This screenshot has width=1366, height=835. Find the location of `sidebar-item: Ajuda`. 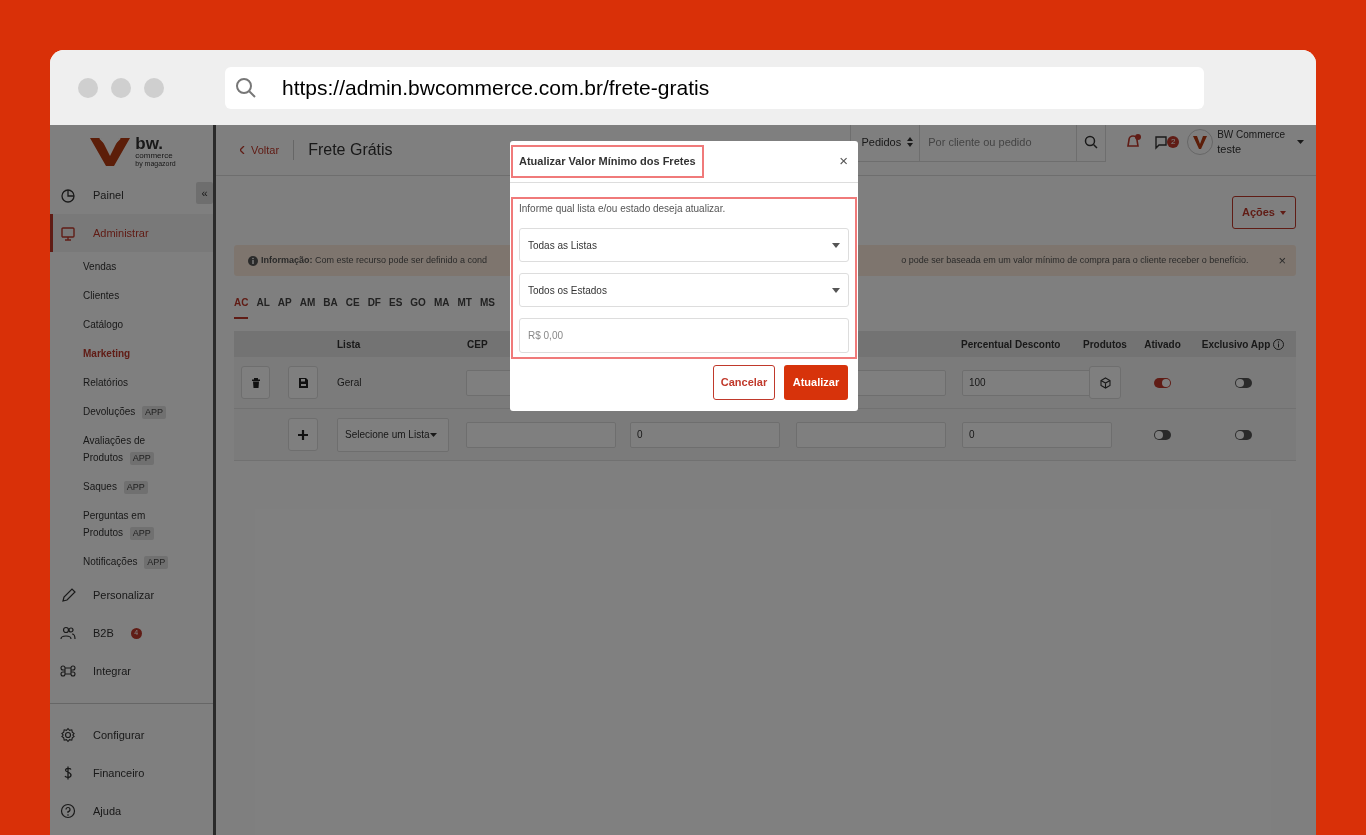

sidebar-item: Ajuda is located at coordinates (131, 811).